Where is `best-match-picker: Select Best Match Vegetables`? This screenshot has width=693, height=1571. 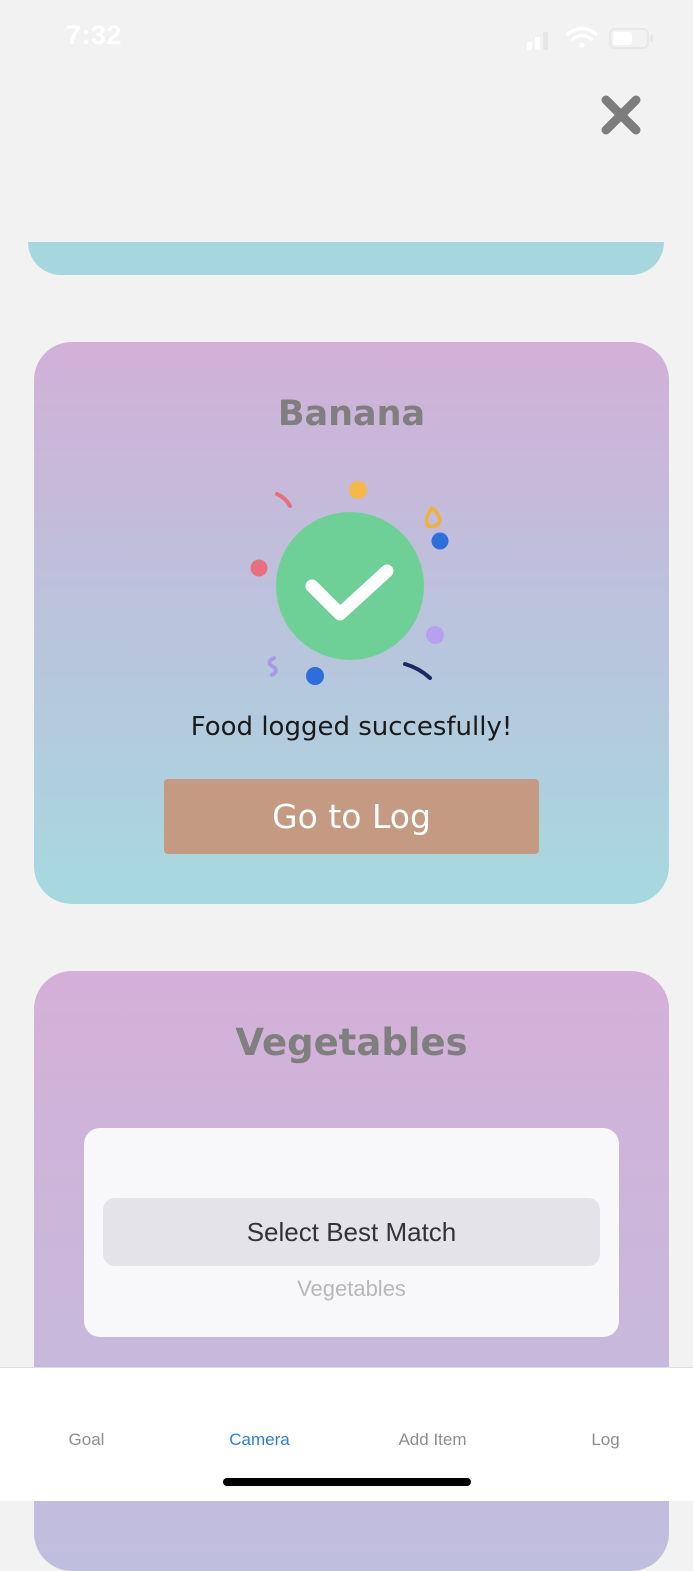 best-match-picker: Select Best Match Vegetables is located at coordinates (351, 1232).